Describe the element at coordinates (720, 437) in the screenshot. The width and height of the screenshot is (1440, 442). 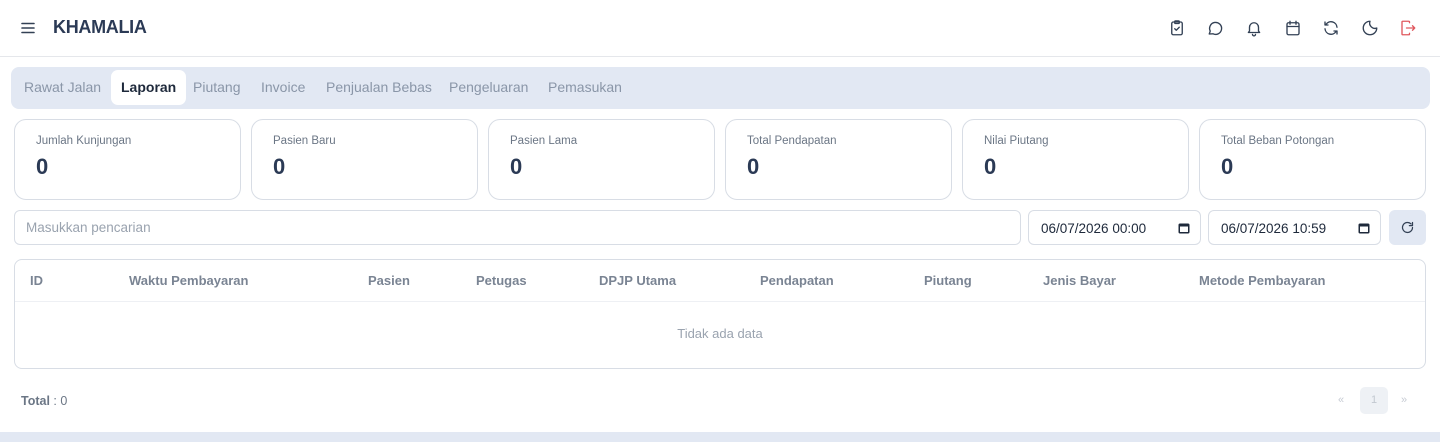
I see `bottom-band` at that location.